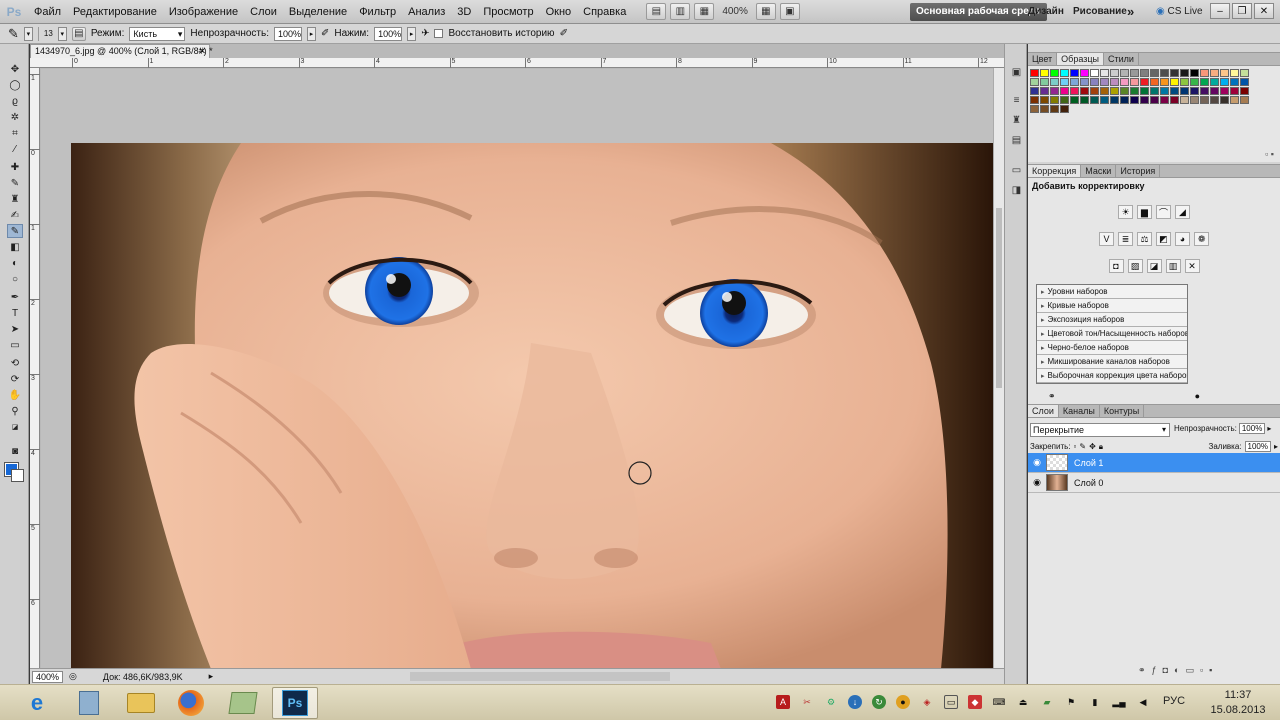 Image resolution: width=1280 pixels, height=720 pixels. What do you see at coordinates (831, 702) in the screenshot?
I see `network-tool-icon: ⚙` at bounding box center [831, 702].